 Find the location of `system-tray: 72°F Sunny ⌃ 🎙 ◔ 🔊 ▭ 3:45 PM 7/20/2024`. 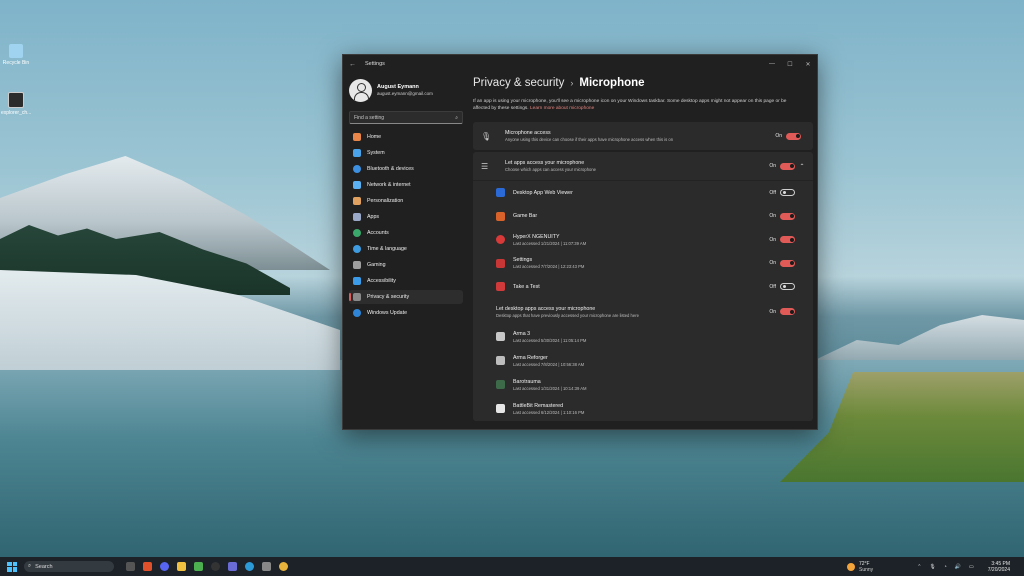

system-tray: 72°F Sunny ⌃ 🎙 ◔ 🔊 ▭ 3:45 PM 7/20/2024 is located at coordinates (935, 567).